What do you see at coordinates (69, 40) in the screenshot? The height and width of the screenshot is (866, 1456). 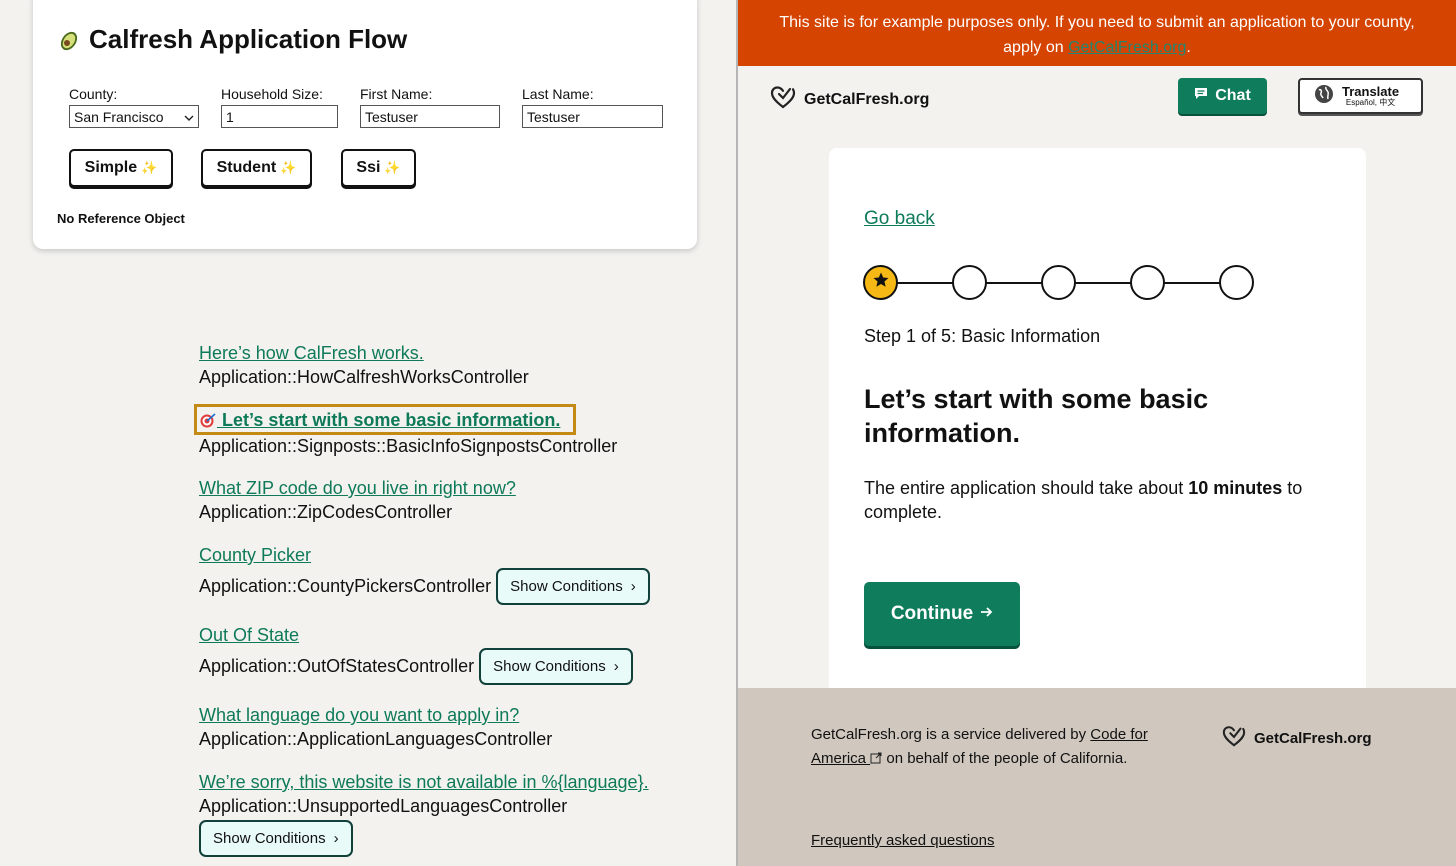 I see `avocado-icon` at bounding box center [69, 40].